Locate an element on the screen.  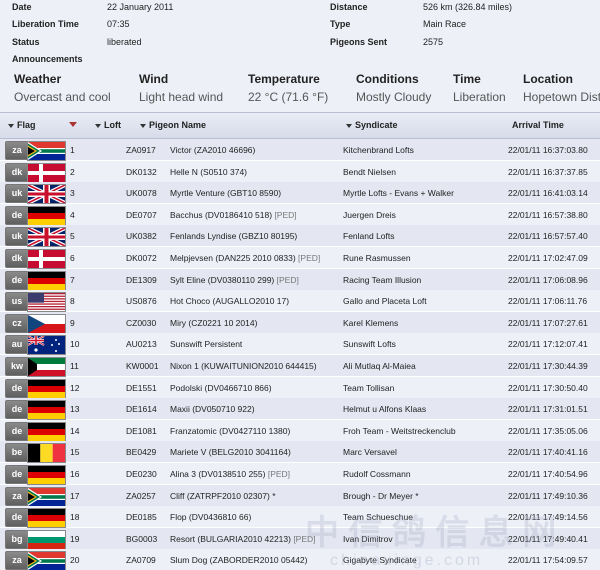
country-code-badge: cz is located at coordinates (17, 323).